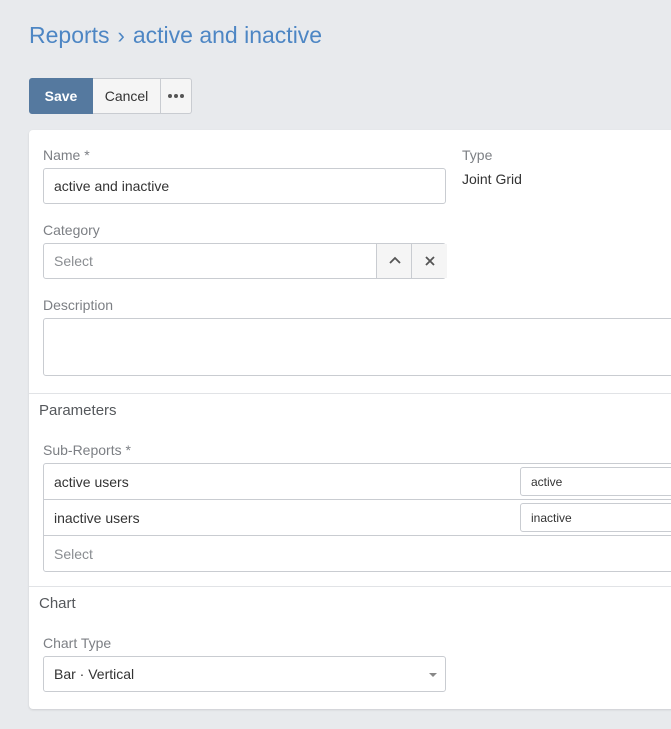 This screenshot has height=729, width=671. I want to click on breadcrumb: Reports › active and inactive, so click(175, 35).